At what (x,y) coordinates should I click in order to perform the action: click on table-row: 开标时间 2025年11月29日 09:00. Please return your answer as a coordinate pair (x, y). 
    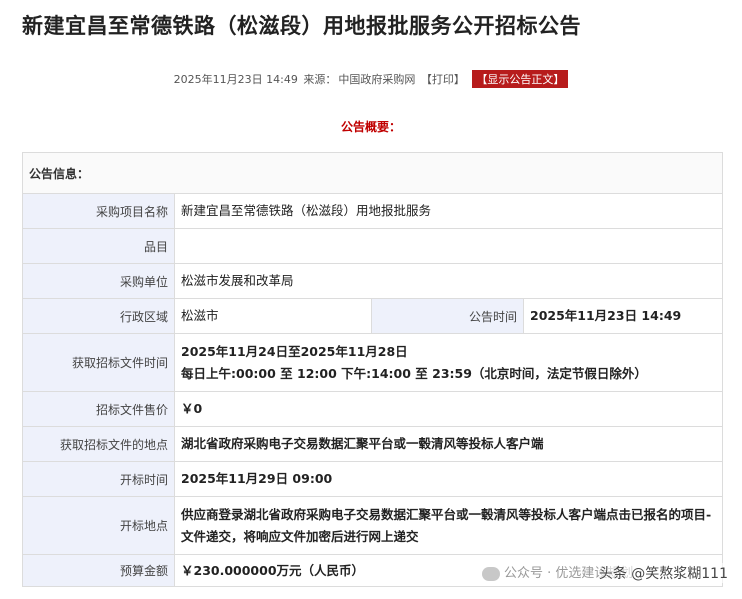
    Looking at the image, I should click on (373, 479).